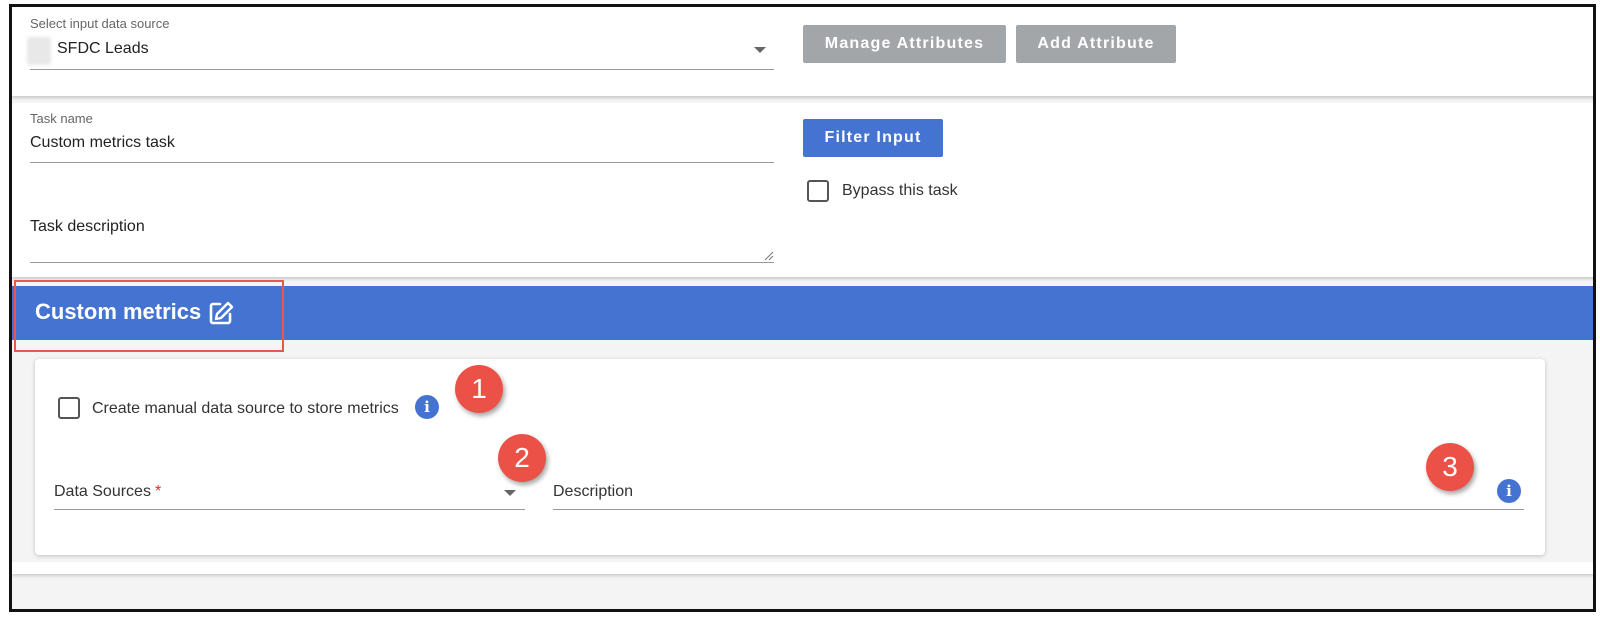 The height and width of the screenshot is (617, 1600). What do you see at coordinates (818, 191) in the screenshot?
I see `bypass-task-checkbox` at bounding box center [818, 191].